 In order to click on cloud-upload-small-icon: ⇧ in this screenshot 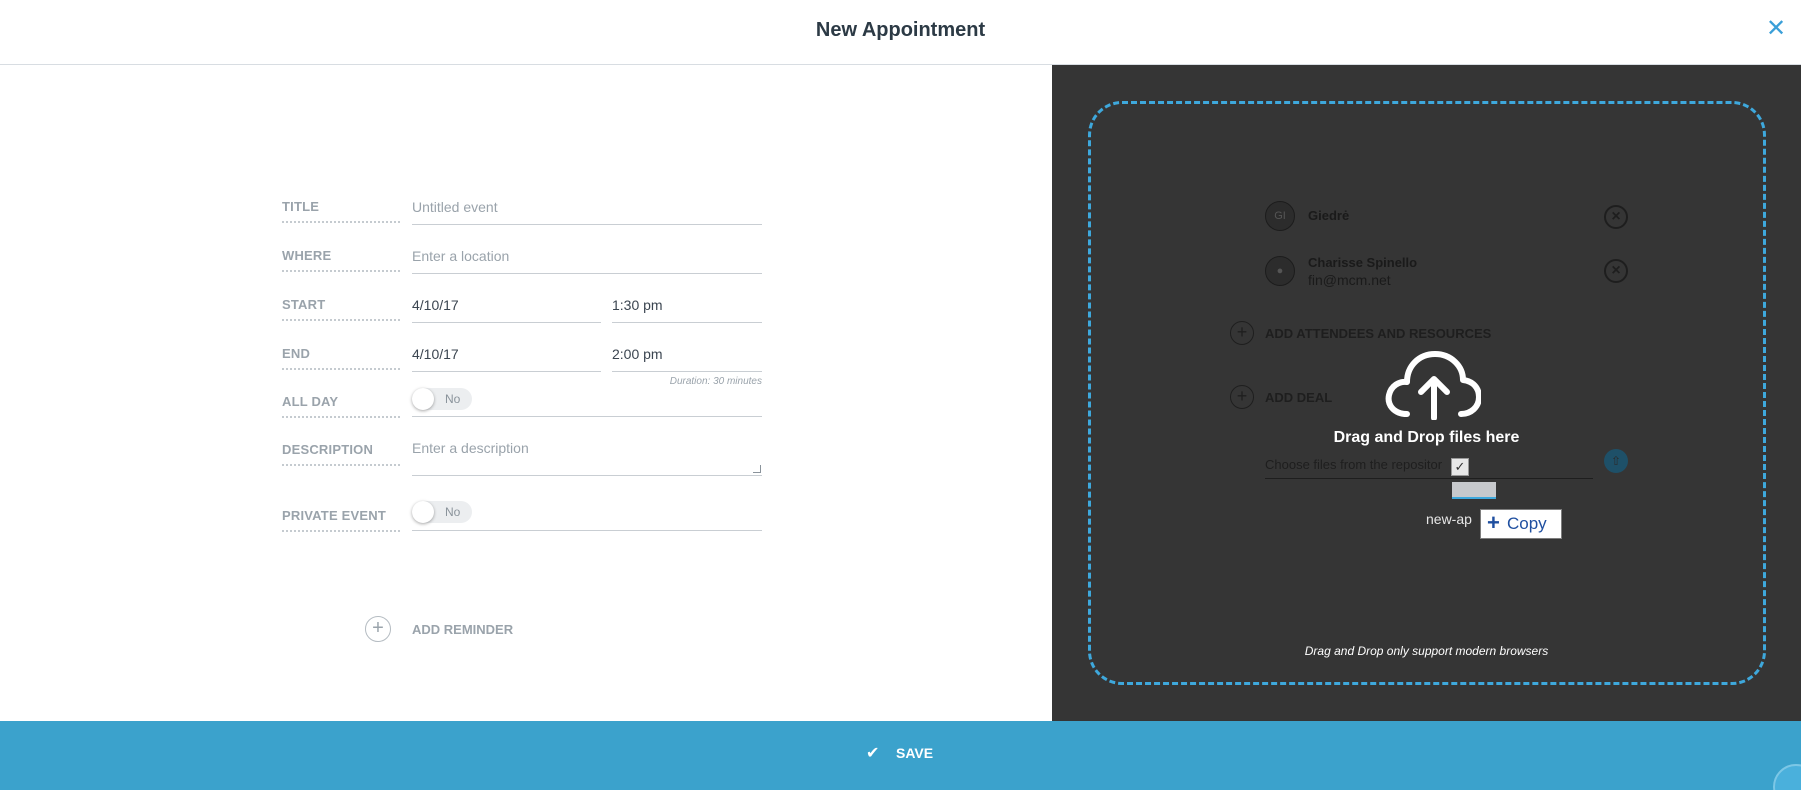, I will do `click(1616, 461)`.